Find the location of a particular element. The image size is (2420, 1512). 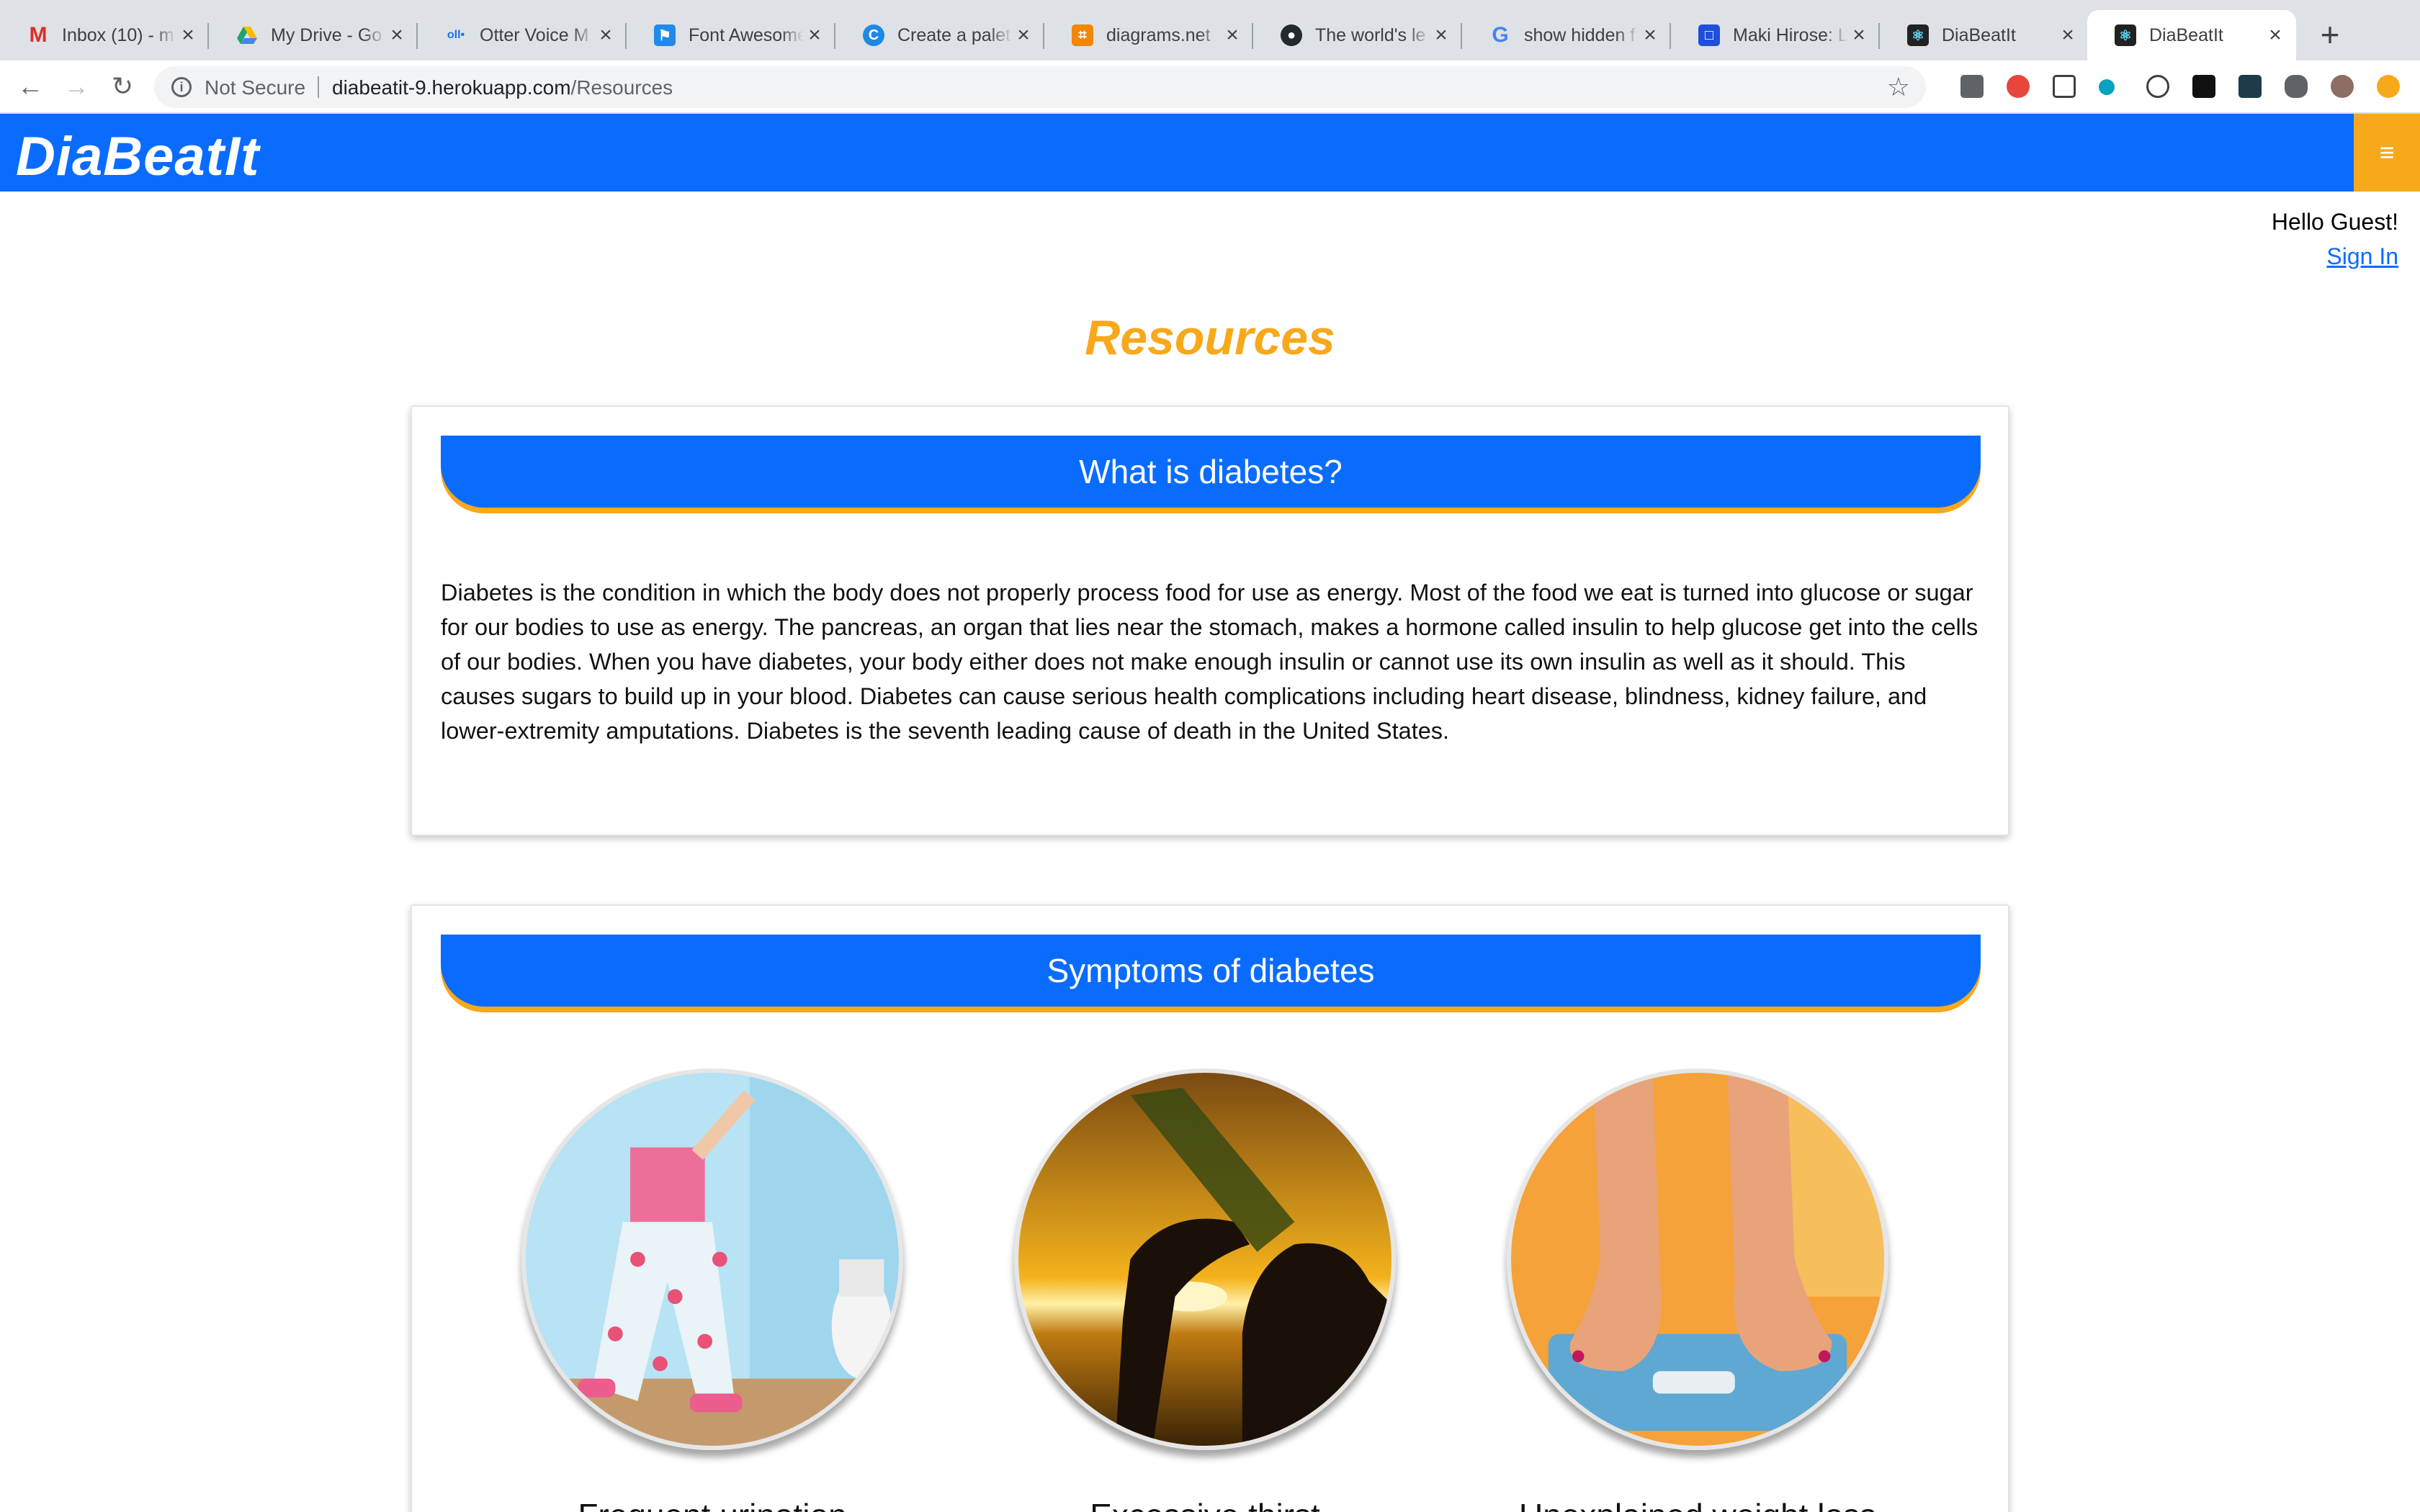

drive-icon is located at coordinates (247, 35).